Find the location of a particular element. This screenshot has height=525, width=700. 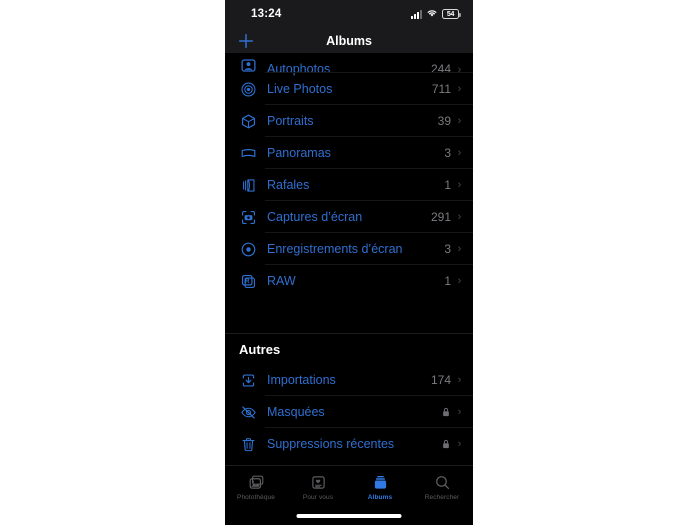

plus-icon is located at coordinates (246, 40).